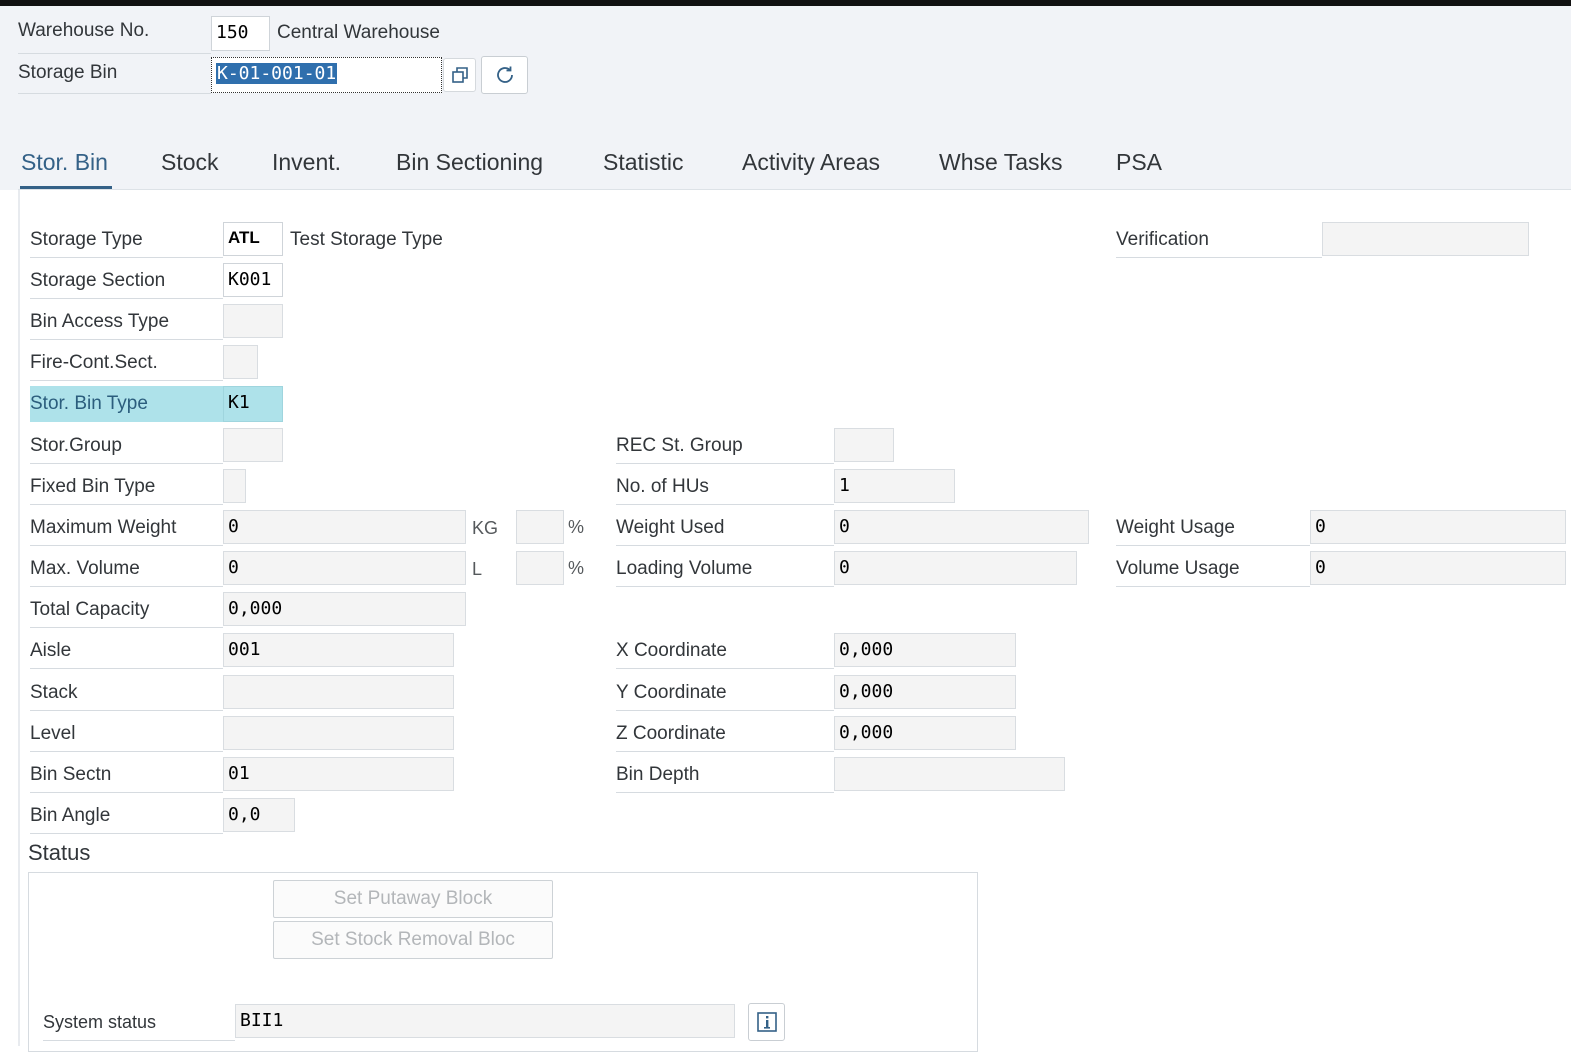 Image resolution: width=1571 pixels, height=1052 pixels. What do you see at coordinates (338, 733) in the screenshot?
I see `level-input` at bounding box center [338, 733].